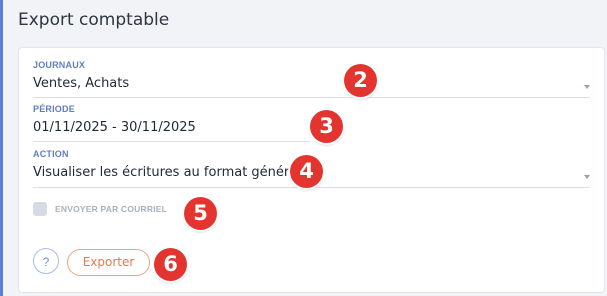 The image size is (607, 296). What do you see at coordinates (311, 97) in the screenshot?
I see `journaux-underline` at bounding box center [311, 97].